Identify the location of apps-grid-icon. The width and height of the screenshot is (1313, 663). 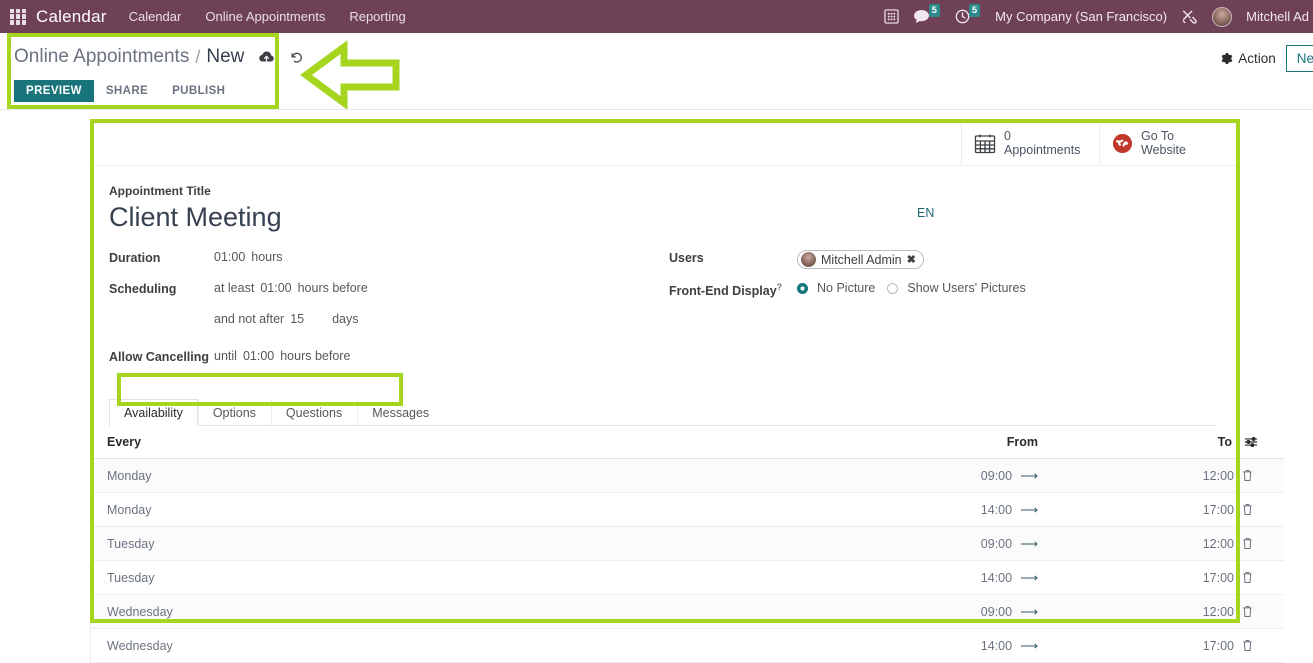
(18, 16).